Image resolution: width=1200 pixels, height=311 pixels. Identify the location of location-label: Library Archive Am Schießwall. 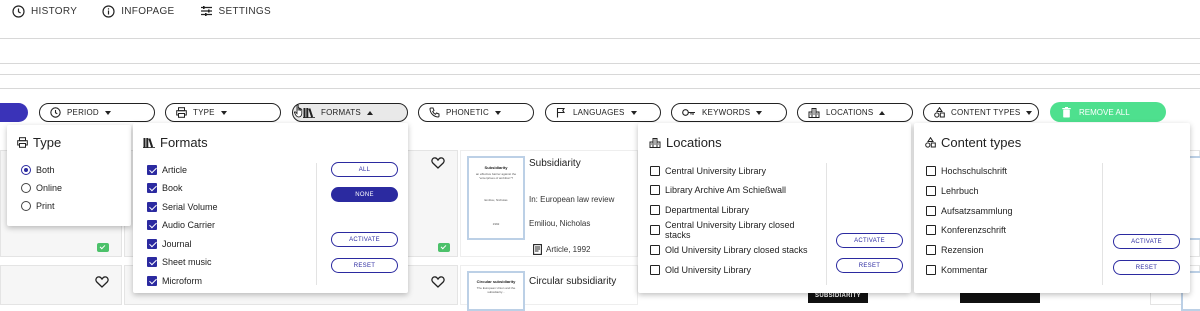
(726, 190).